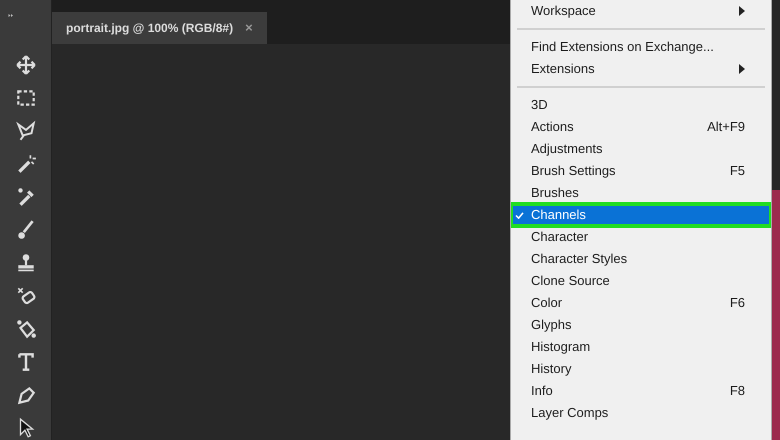 This screenshot has width=780, height=440. Describe the element at coordinates (641, 325) in the screenshot. I see `menu-item: Glyphs` at that location.